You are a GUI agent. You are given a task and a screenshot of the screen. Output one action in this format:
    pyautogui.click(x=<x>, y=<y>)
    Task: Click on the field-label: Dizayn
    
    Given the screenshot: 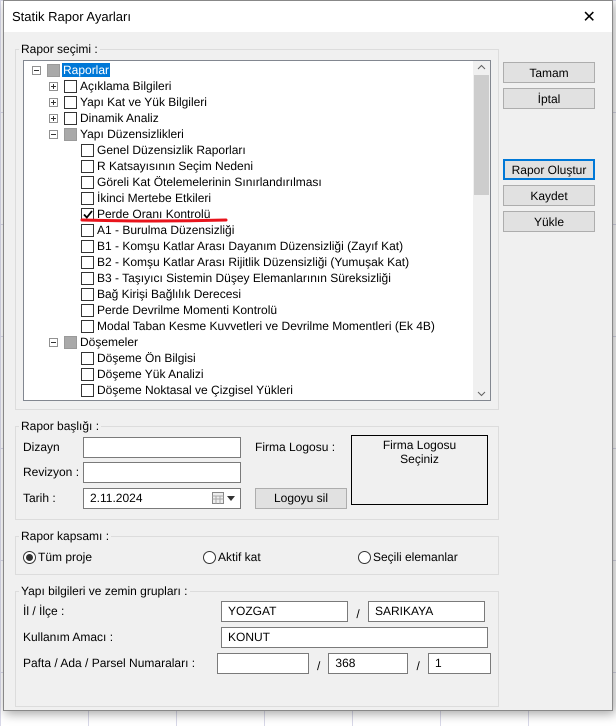 What is the action you would take?
    pyautogui.click(x=42, y=447)
    